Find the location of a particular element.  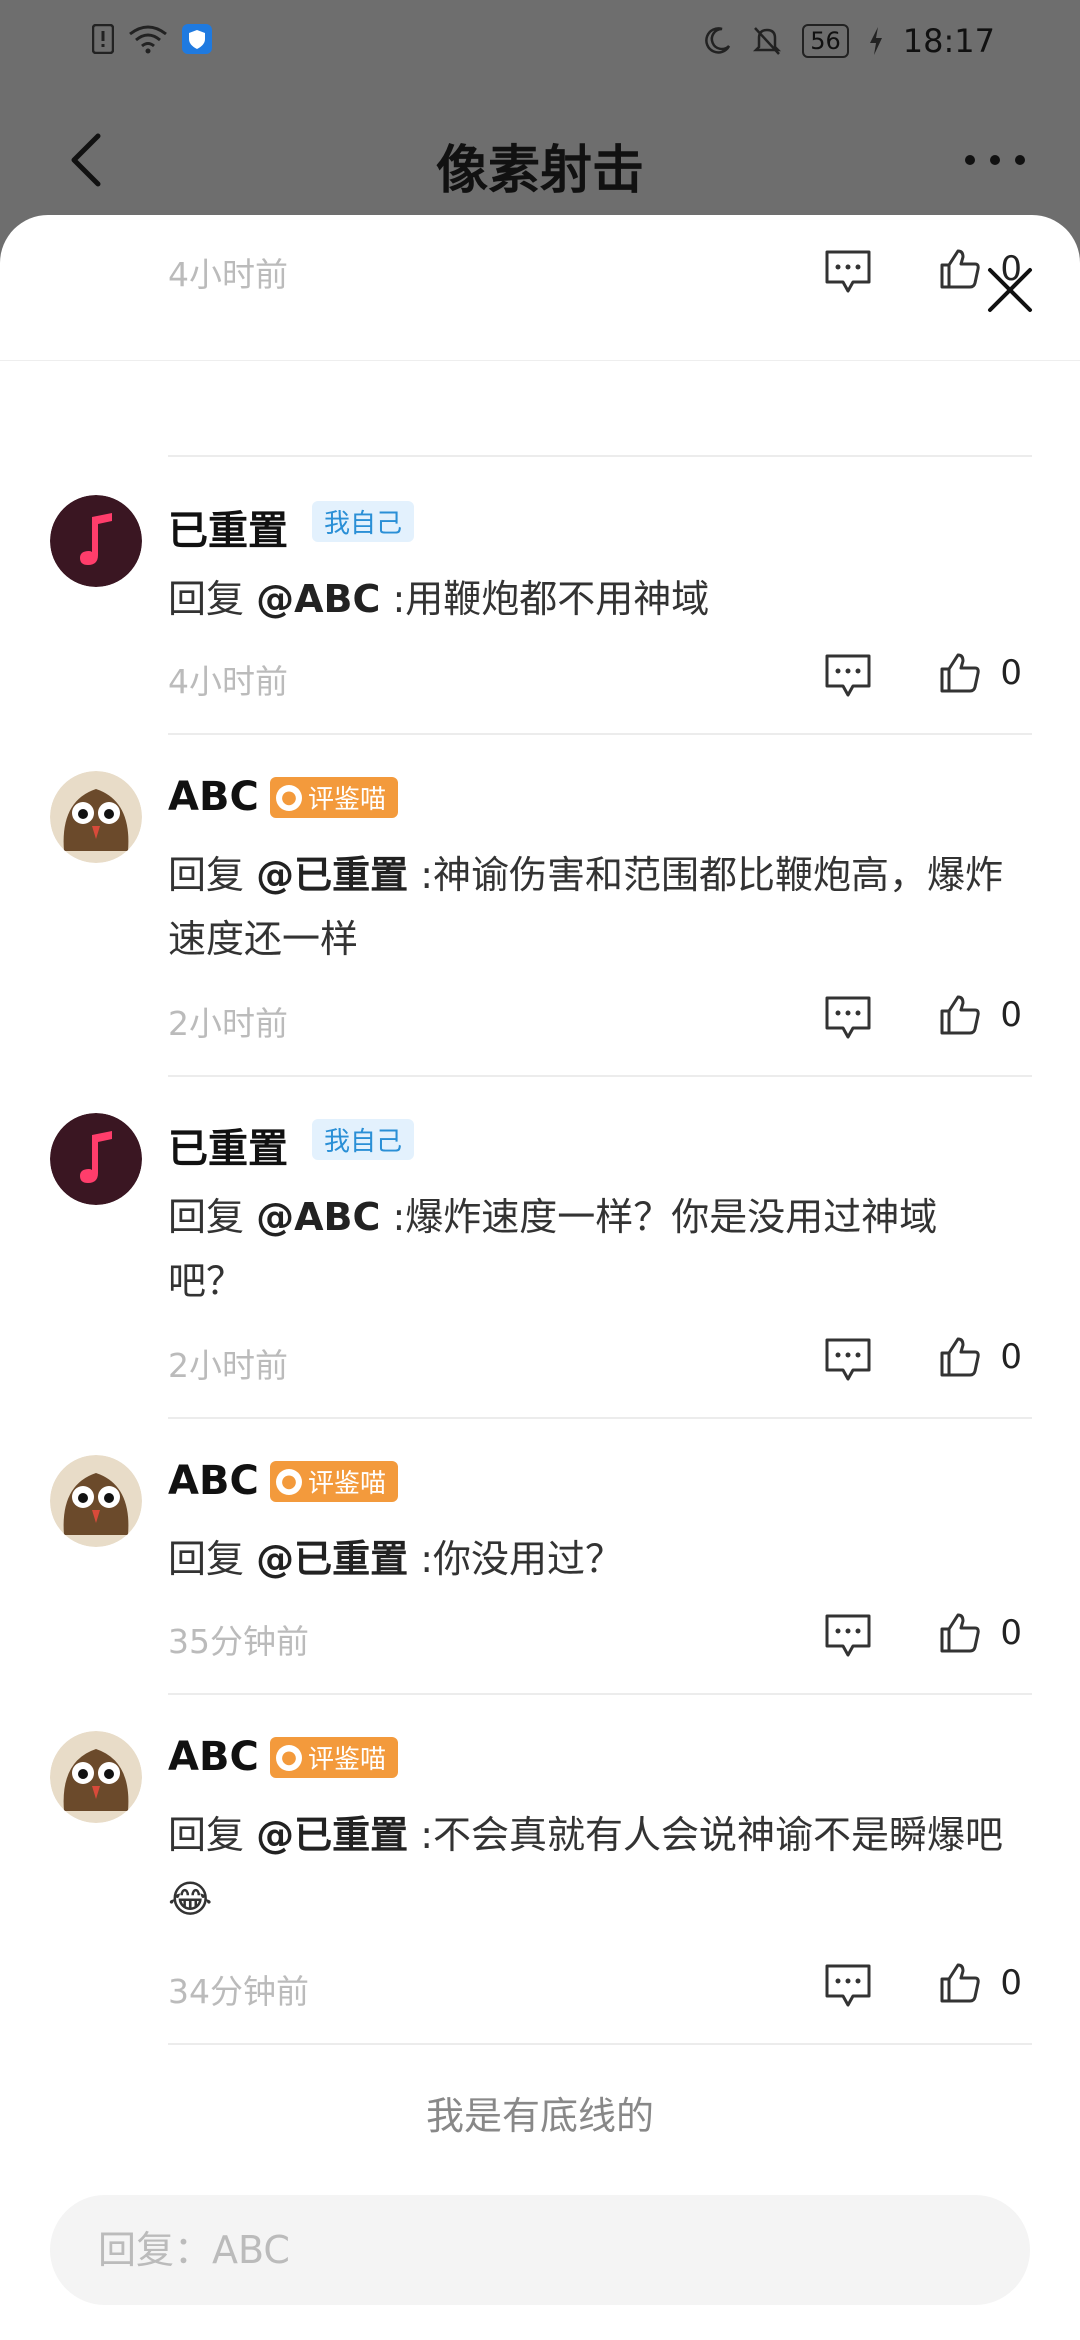

status-icons-right: 56 18:17 is located at coordinates (848, 41).